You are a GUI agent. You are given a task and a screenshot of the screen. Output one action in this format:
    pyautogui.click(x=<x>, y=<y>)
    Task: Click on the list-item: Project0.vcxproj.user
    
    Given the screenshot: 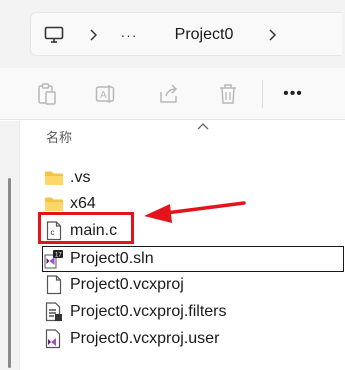 What is the action you would take?
    pyautogui.click(x=174, y=339)
    